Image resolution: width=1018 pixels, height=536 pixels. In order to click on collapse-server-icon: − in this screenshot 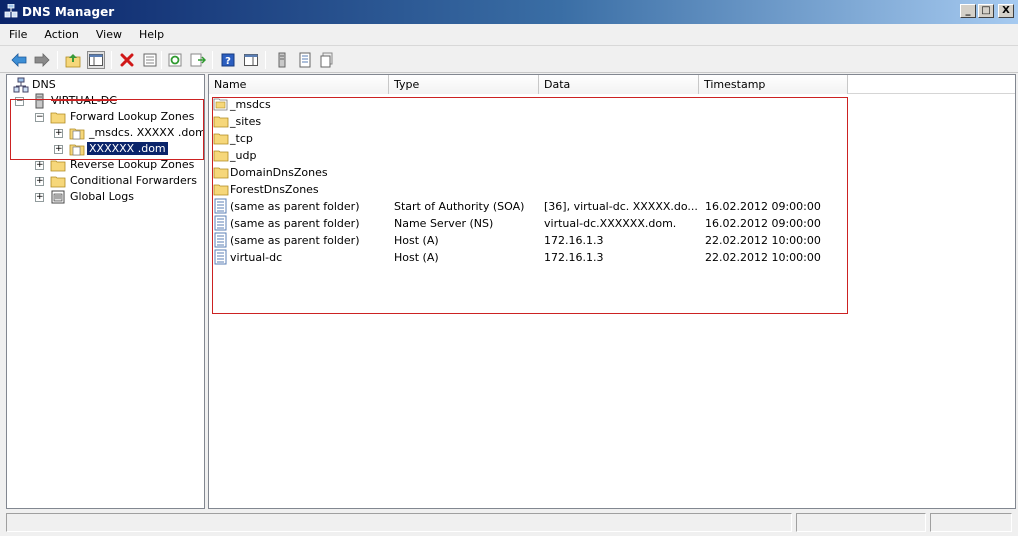, I will do `click(19, 101)`.